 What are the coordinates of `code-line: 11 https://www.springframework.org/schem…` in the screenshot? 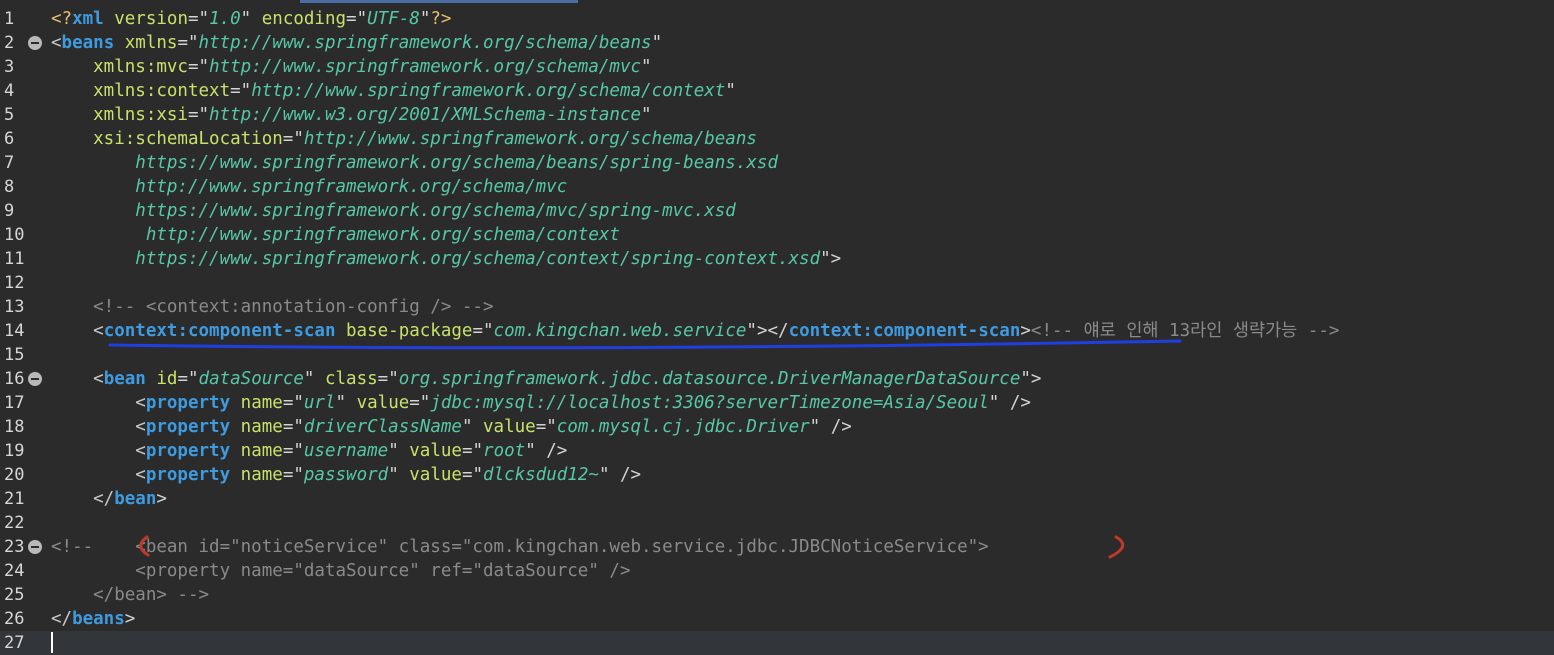 It's located at (777, 259).